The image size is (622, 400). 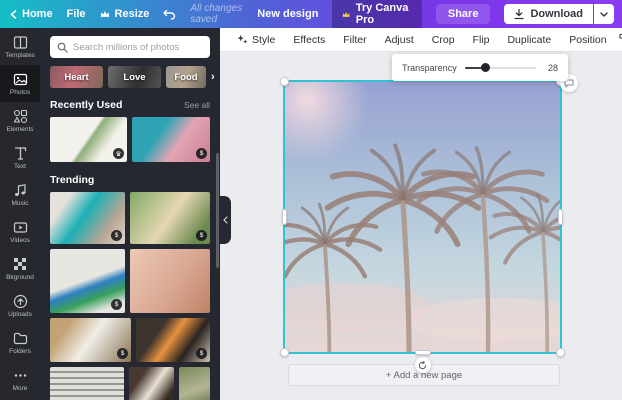 What do you see at coordinates (217, 210) in the screenshot?
I see `panel-scrollbar` at bounding box center [217, 210].